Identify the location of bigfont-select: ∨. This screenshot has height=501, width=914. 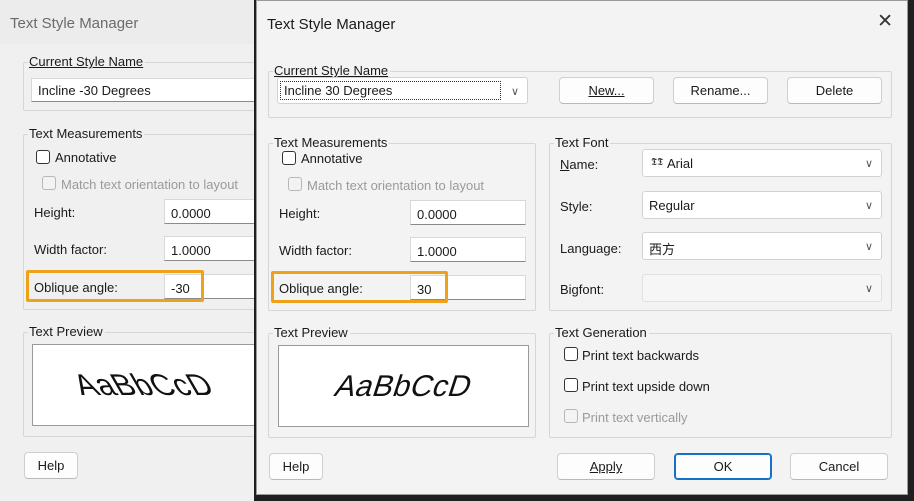
(762, 288).